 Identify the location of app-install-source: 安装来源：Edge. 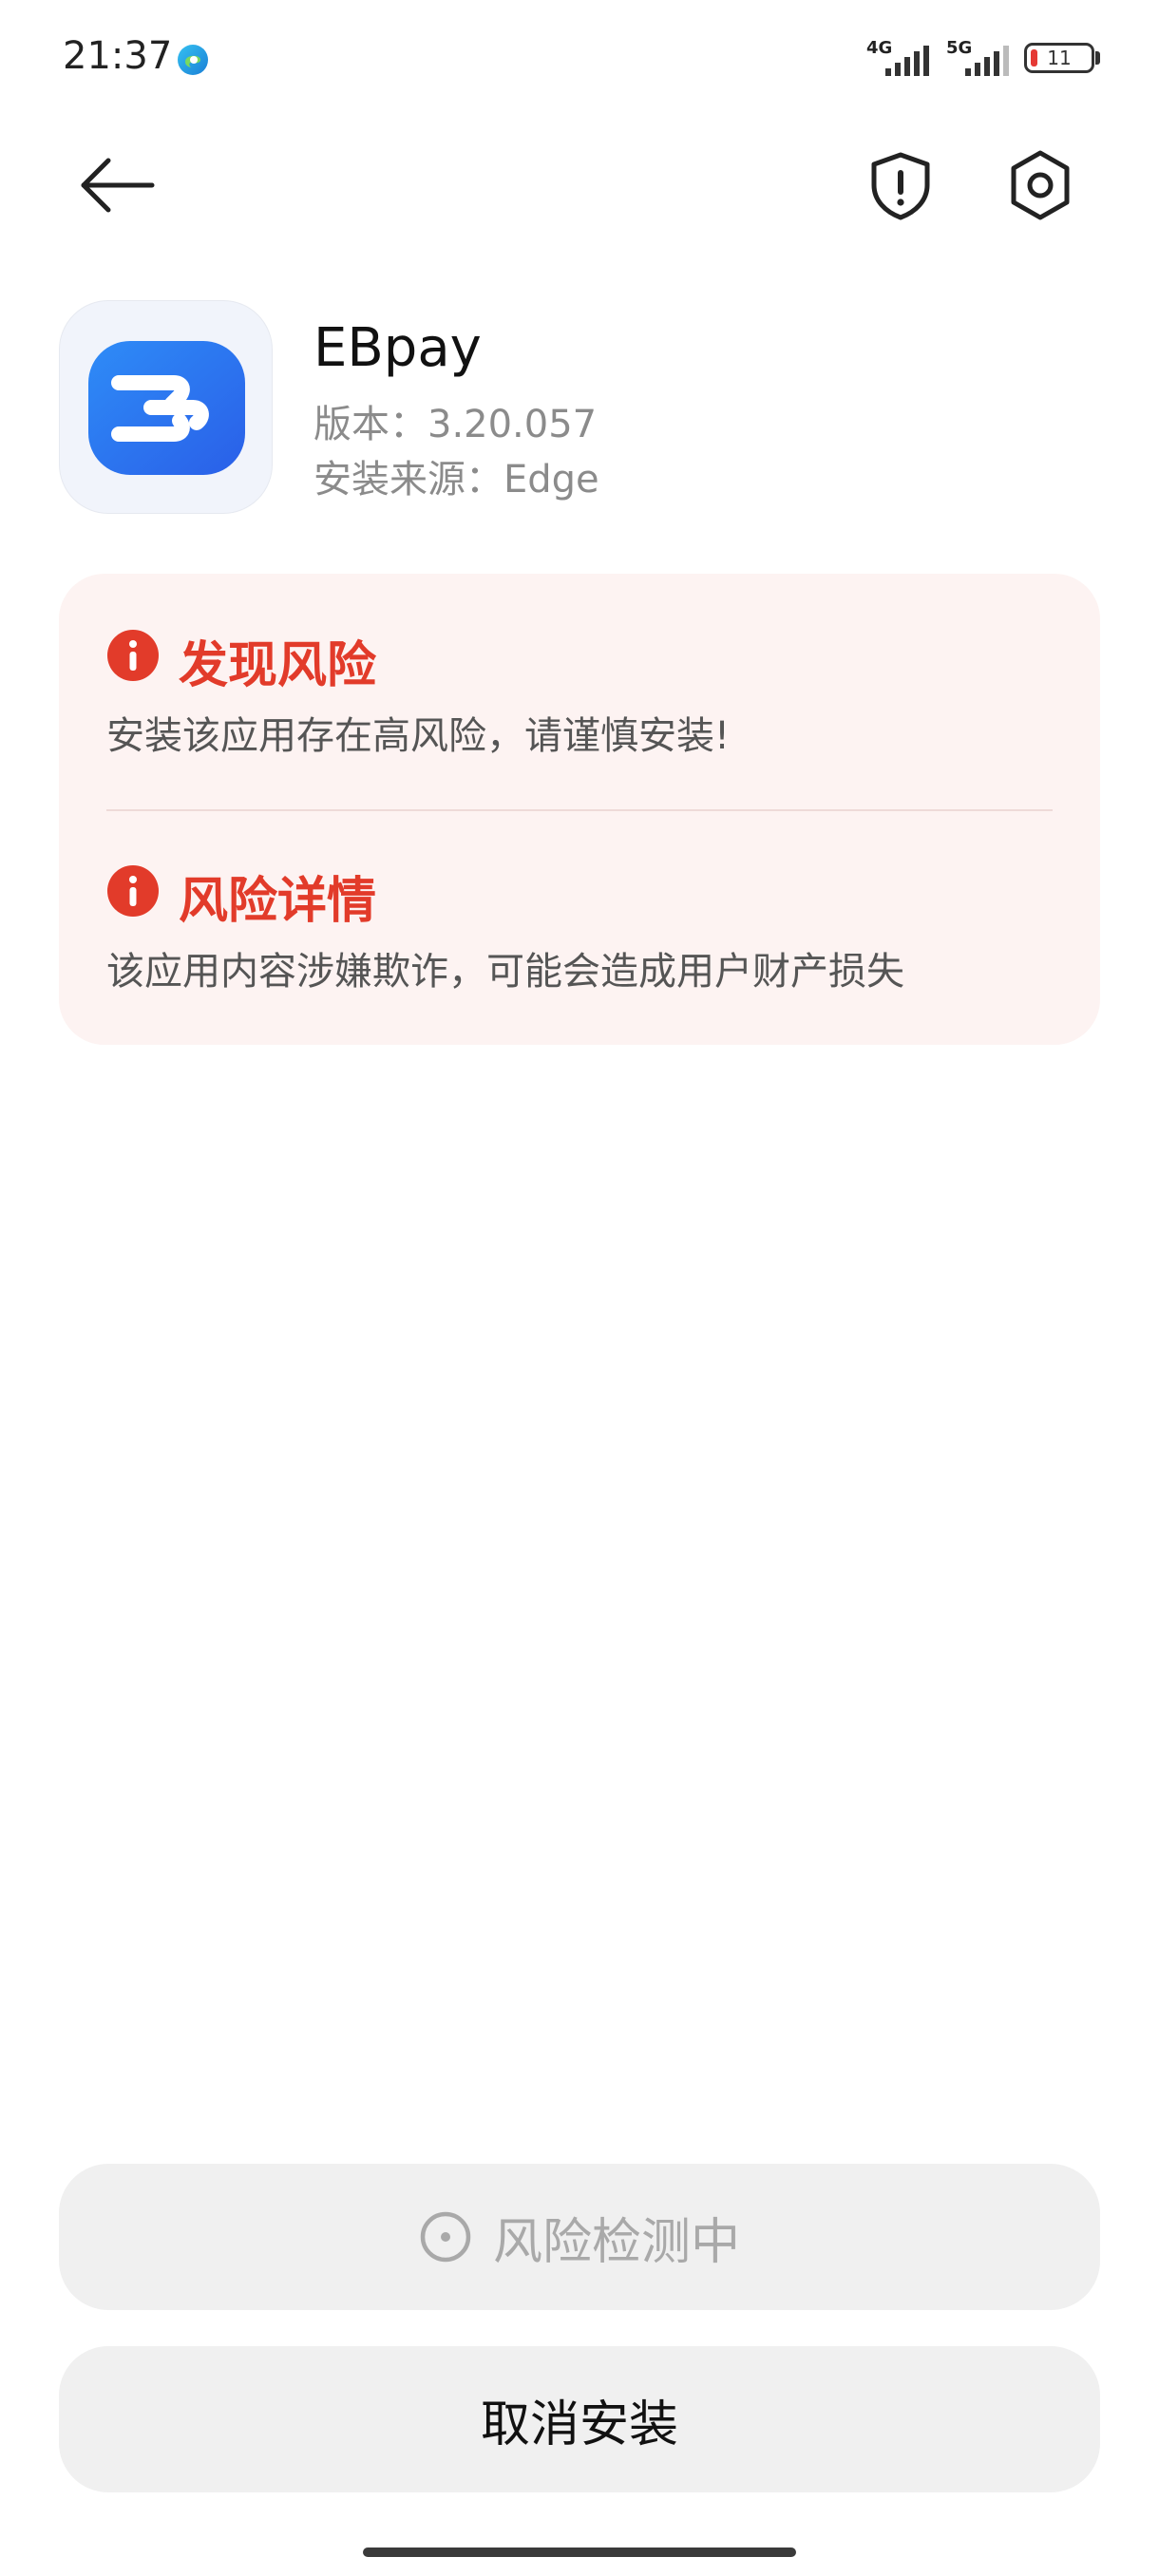
(456, 480).